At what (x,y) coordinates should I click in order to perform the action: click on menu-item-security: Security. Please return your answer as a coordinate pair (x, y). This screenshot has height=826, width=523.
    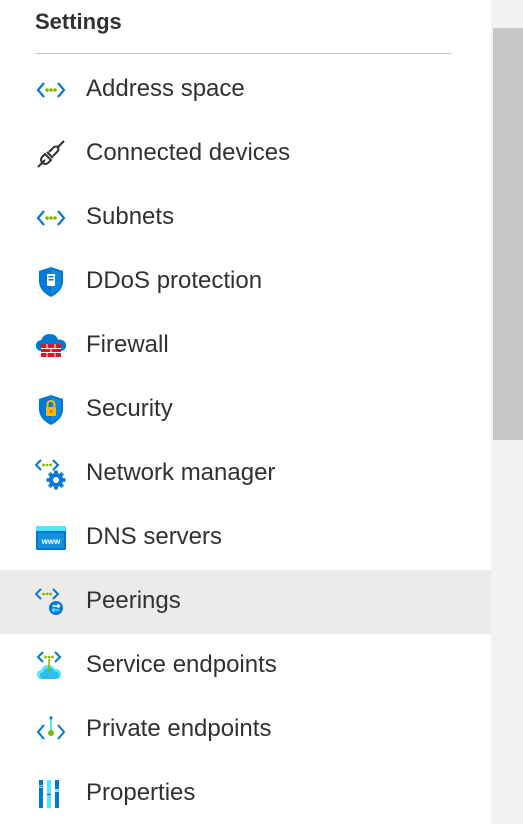
    Looking at the image, I should click on (245, 410).